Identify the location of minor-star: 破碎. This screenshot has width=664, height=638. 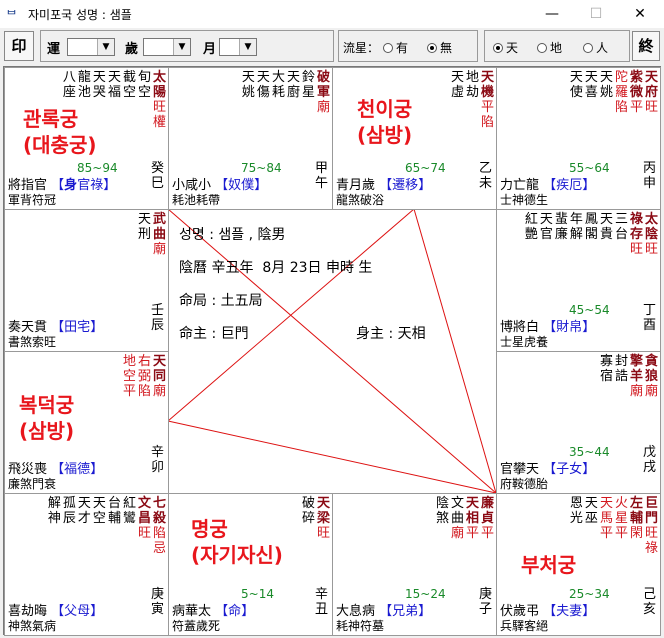
(308, 518).